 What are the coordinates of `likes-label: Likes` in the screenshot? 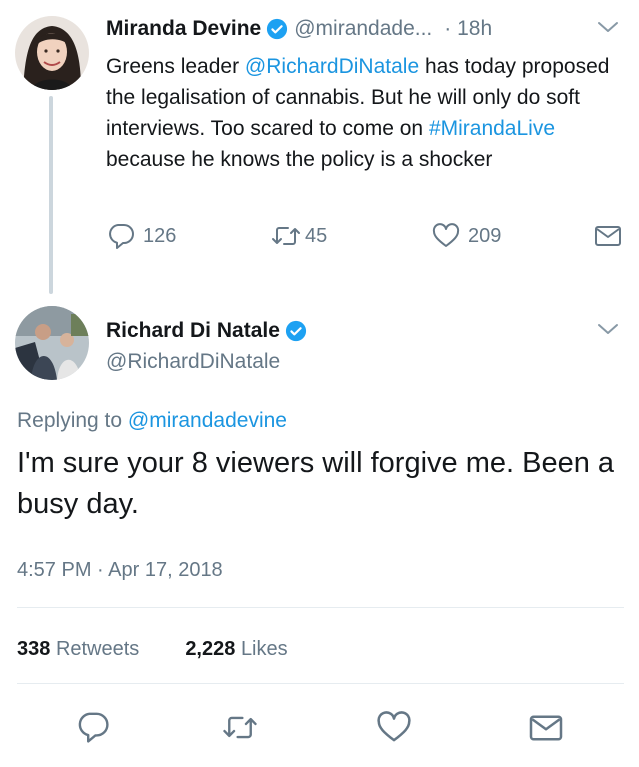 It's located at (264, 649).